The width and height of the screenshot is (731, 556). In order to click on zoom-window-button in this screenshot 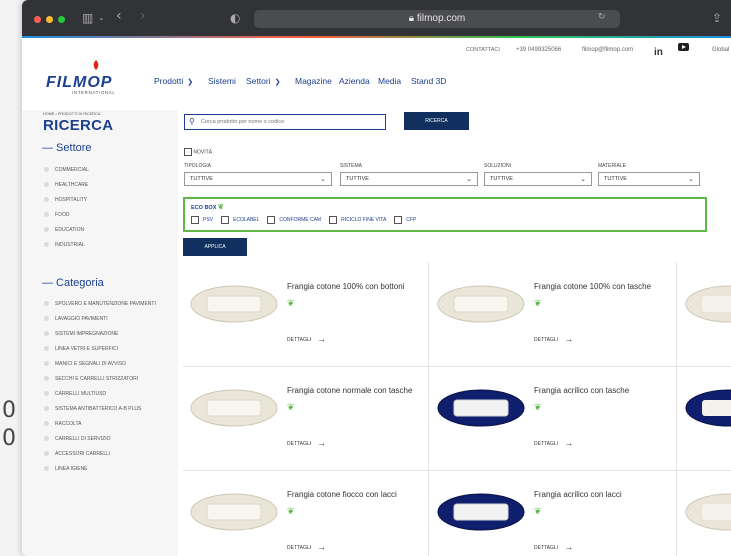, I will do `click(61, 19)`.